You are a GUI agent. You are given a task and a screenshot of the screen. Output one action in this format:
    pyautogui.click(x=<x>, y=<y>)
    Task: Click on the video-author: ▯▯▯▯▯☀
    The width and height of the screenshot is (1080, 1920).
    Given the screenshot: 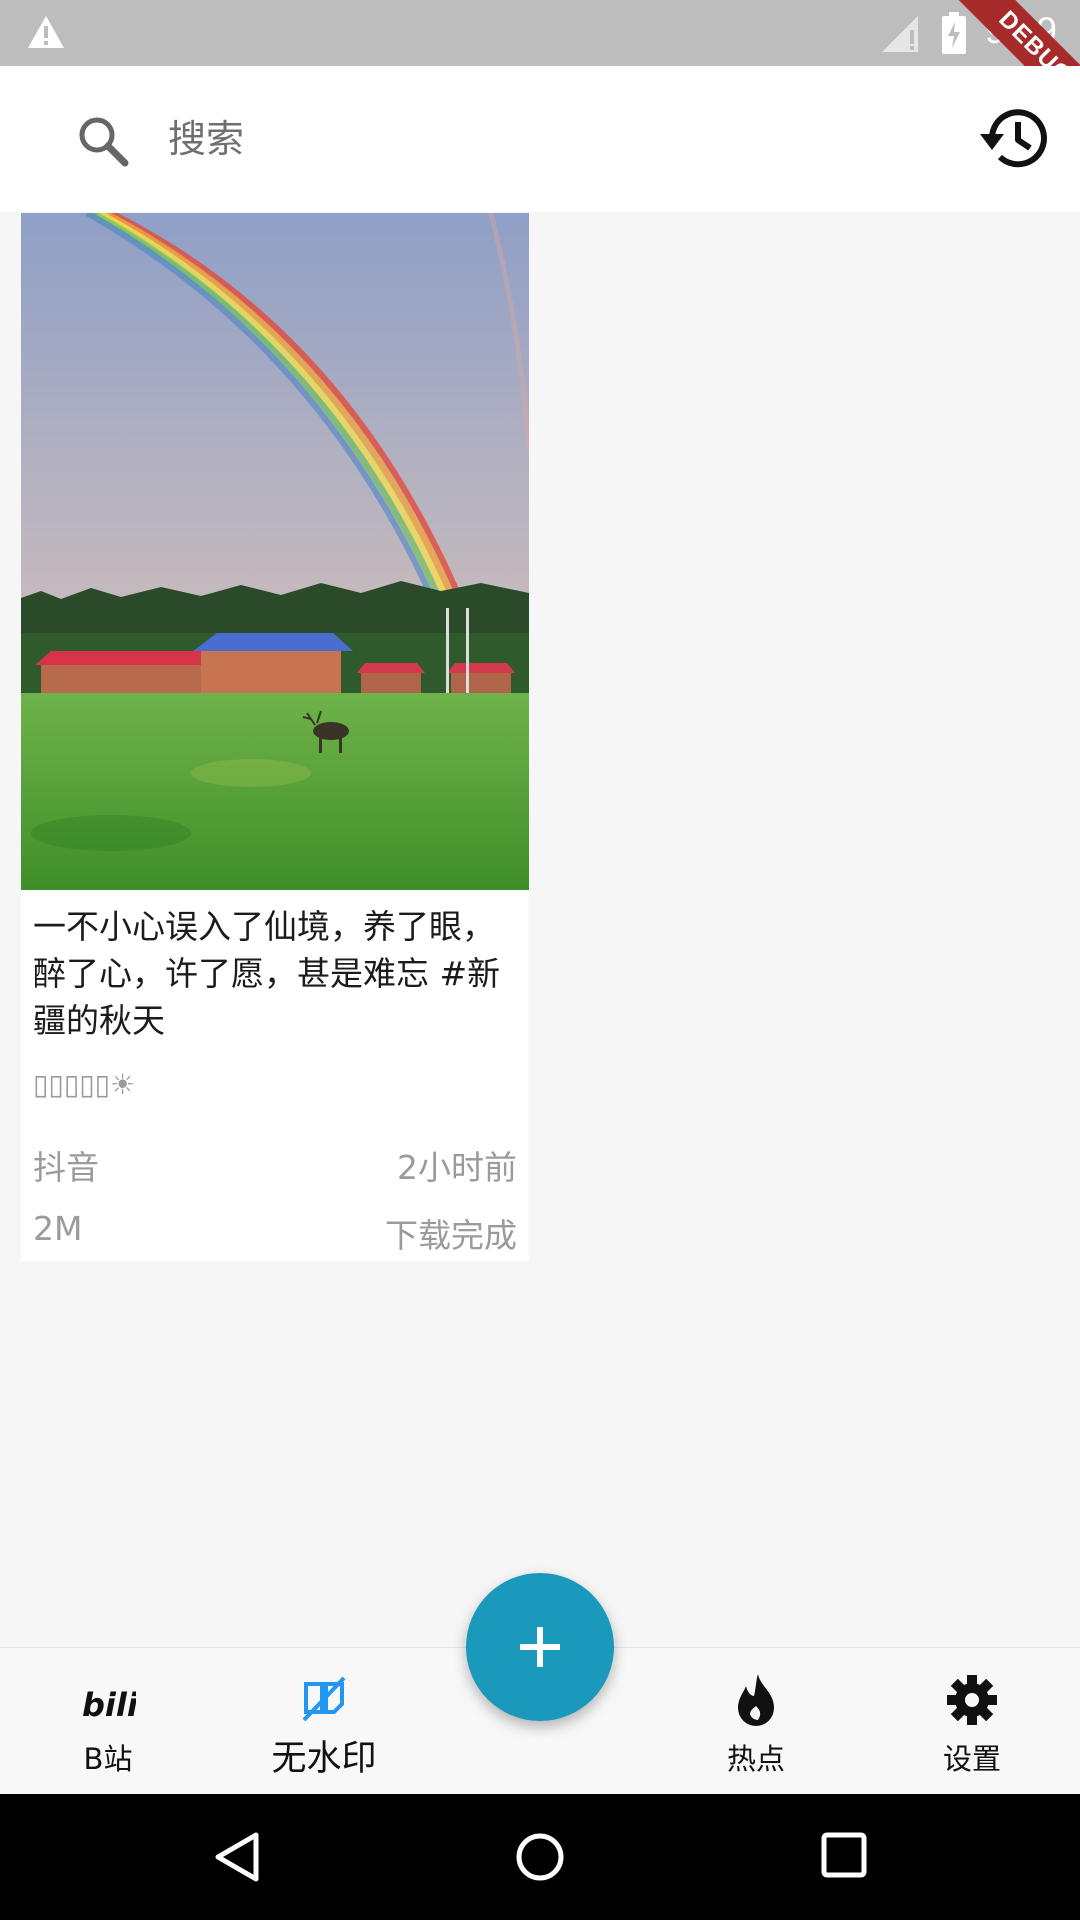 What is the action you would take?
    pyautogui.click(x=84, y=1084)
    